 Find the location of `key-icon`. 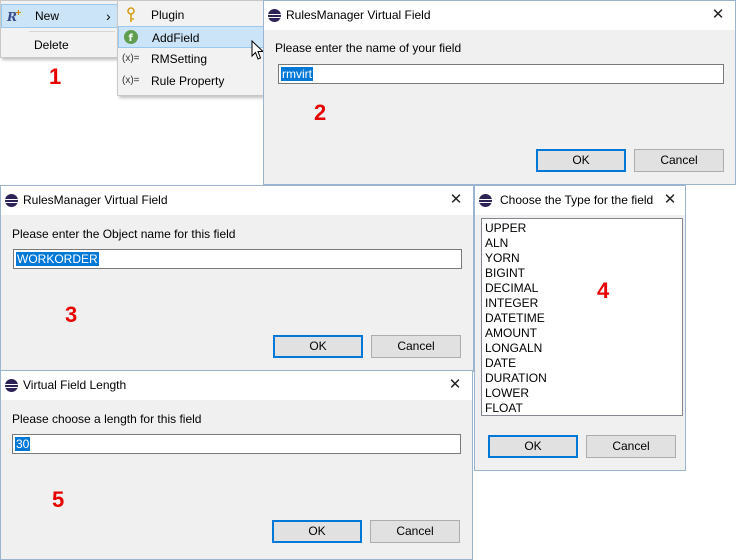

key-icon is located at coordinates (131, 15).